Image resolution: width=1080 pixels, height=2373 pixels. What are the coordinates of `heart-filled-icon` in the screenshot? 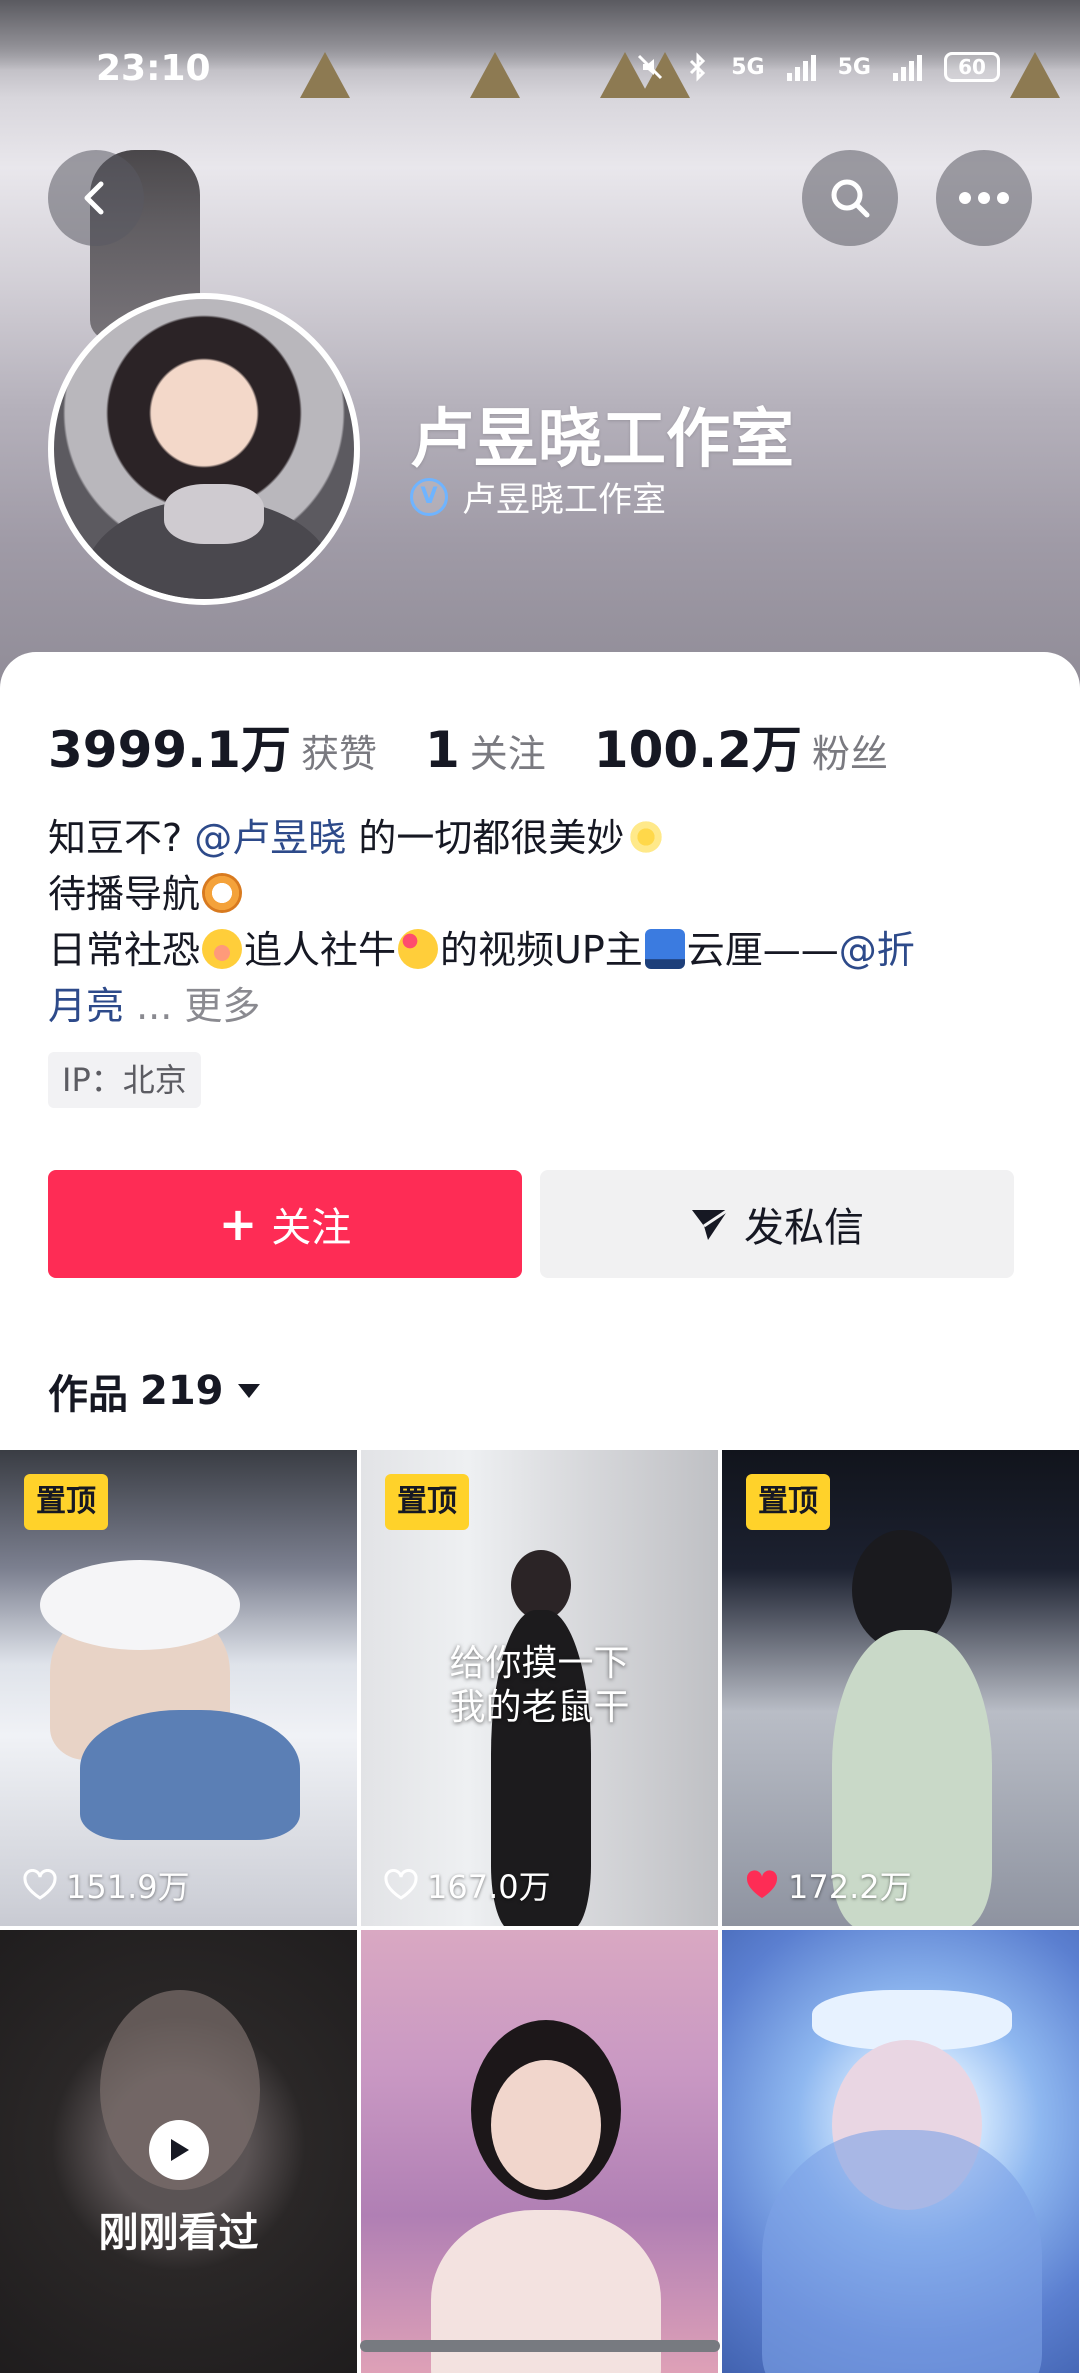 It's located at (762, 1884).